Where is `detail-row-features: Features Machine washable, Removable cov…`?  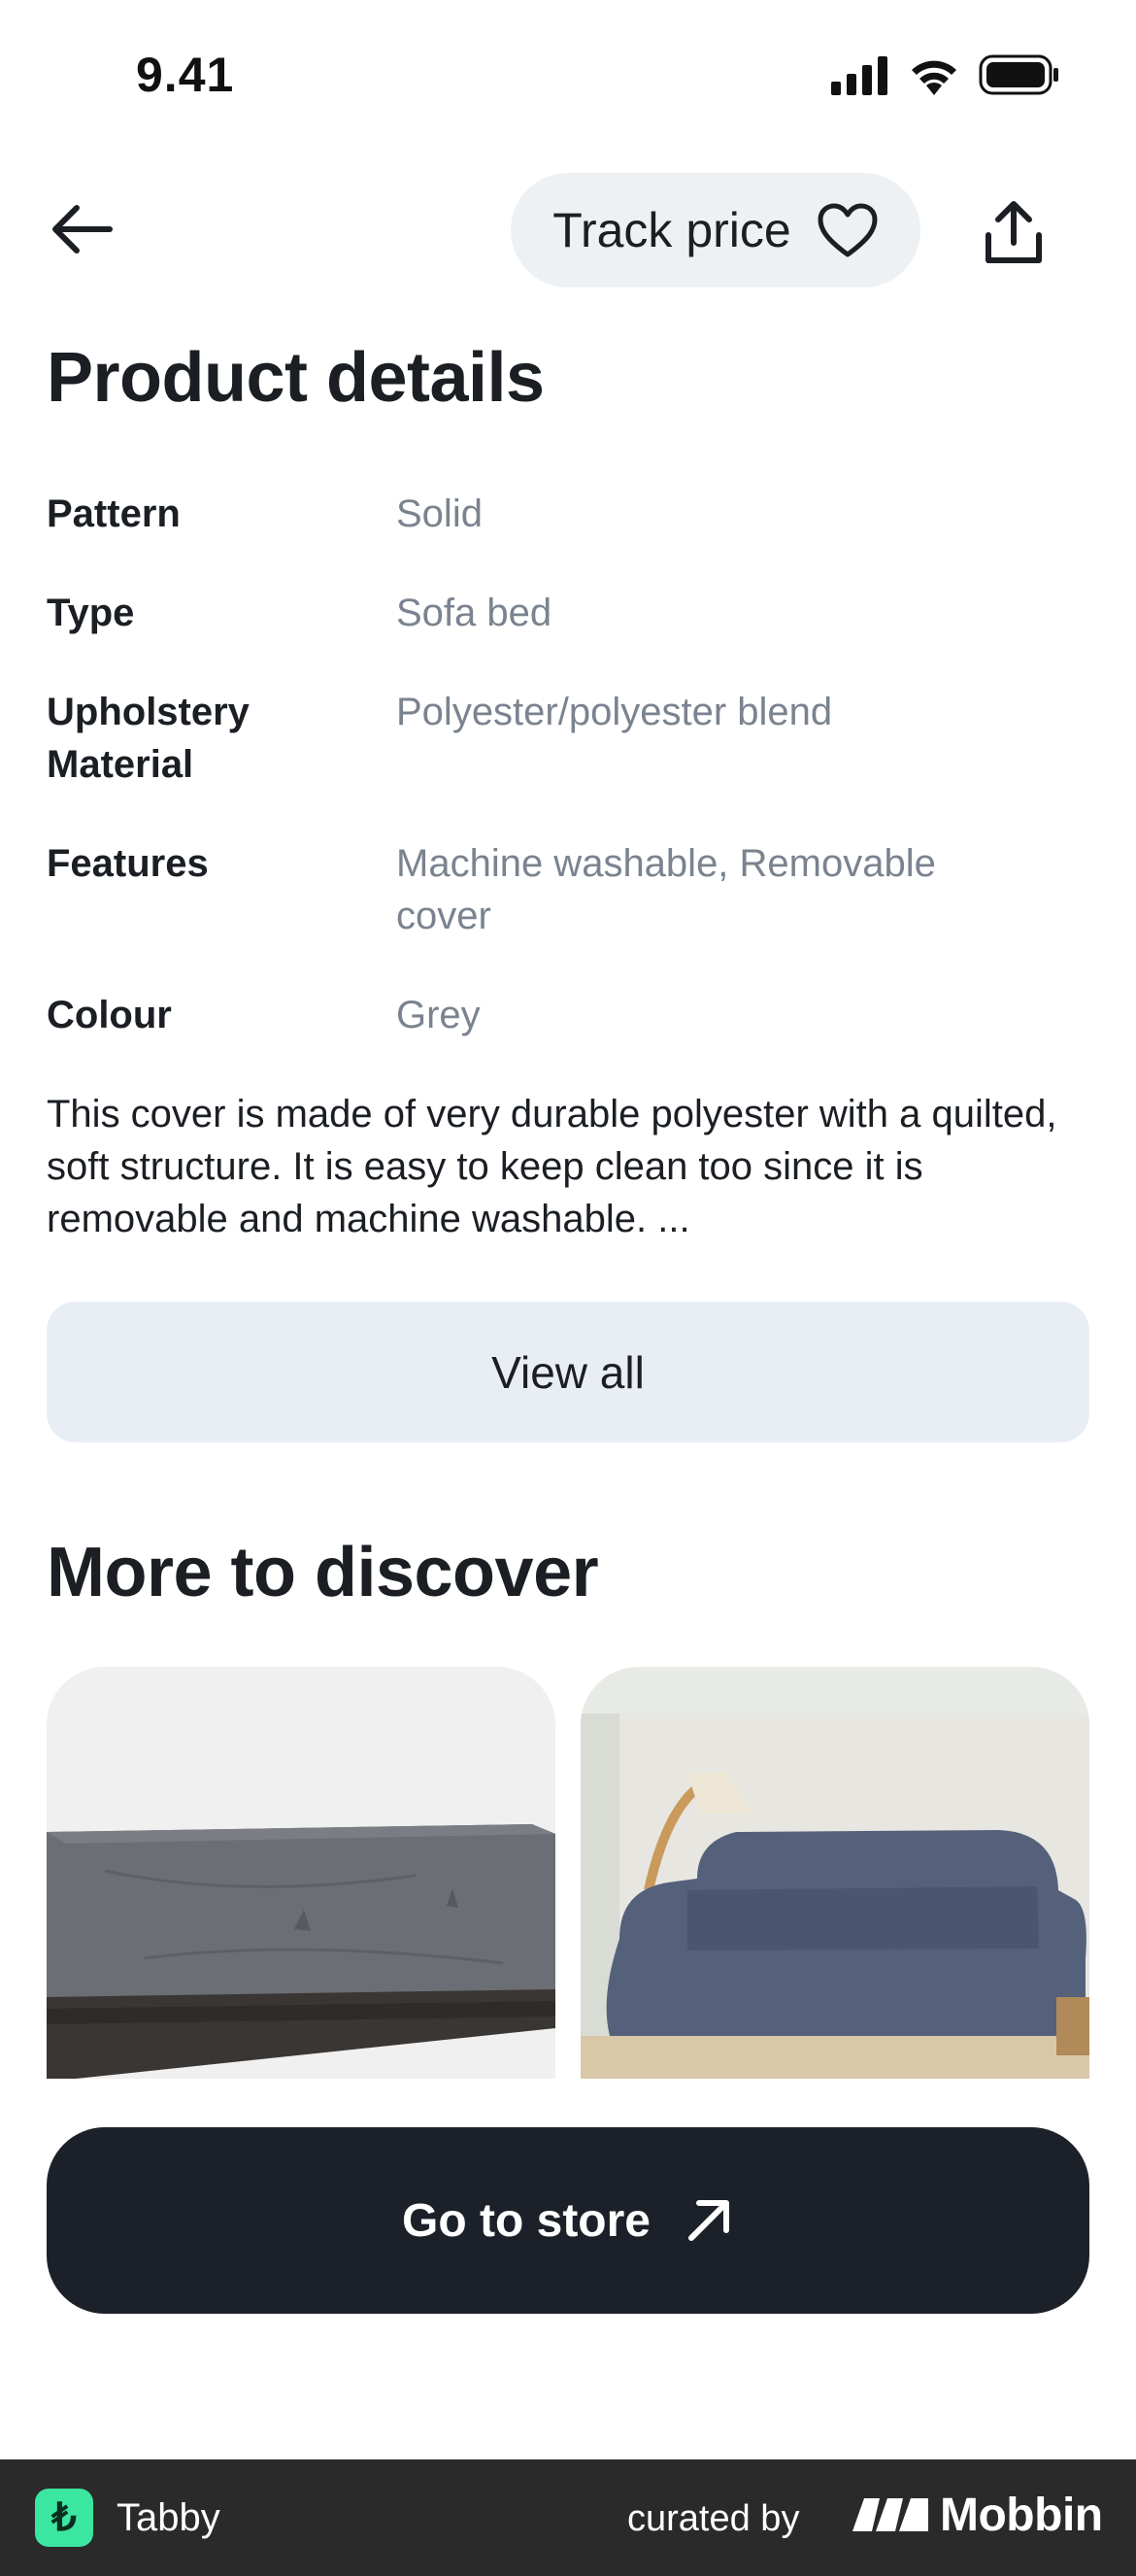
detail-row-features: Features Machine washable, Removable cov… is located at coordinates (568, 889).